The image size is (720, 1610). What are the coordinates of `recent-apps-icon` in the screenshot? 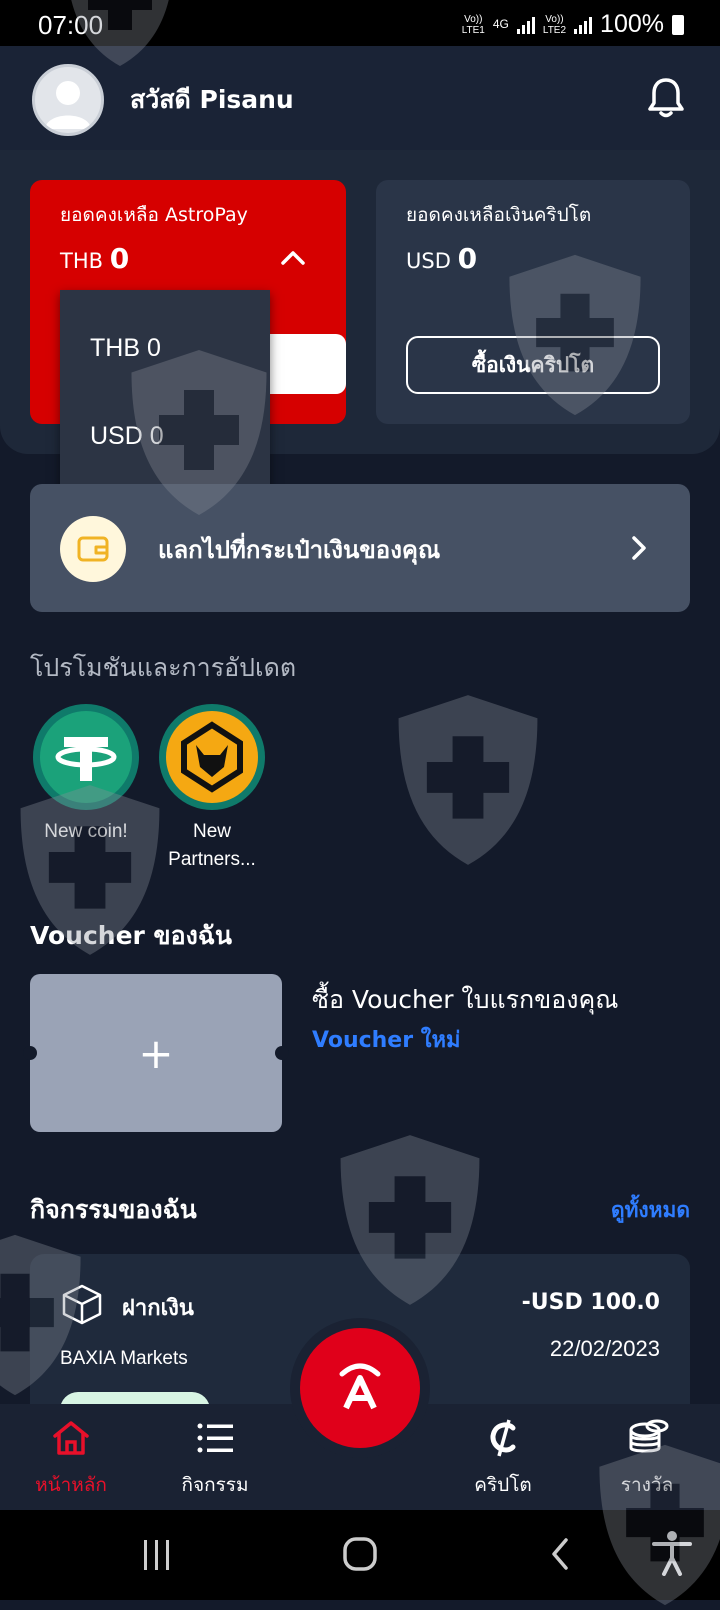 It's located at (157, 1557).